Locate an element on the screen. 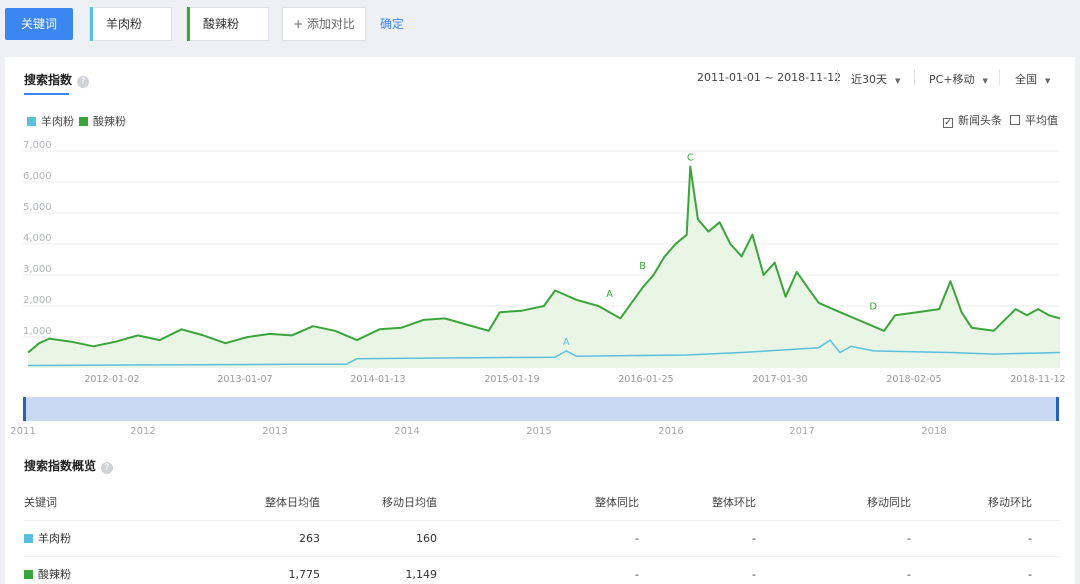 This screenshot has width=1080, height=584. legend-label: 酸辣粉 is located at coordinates (109, 121).